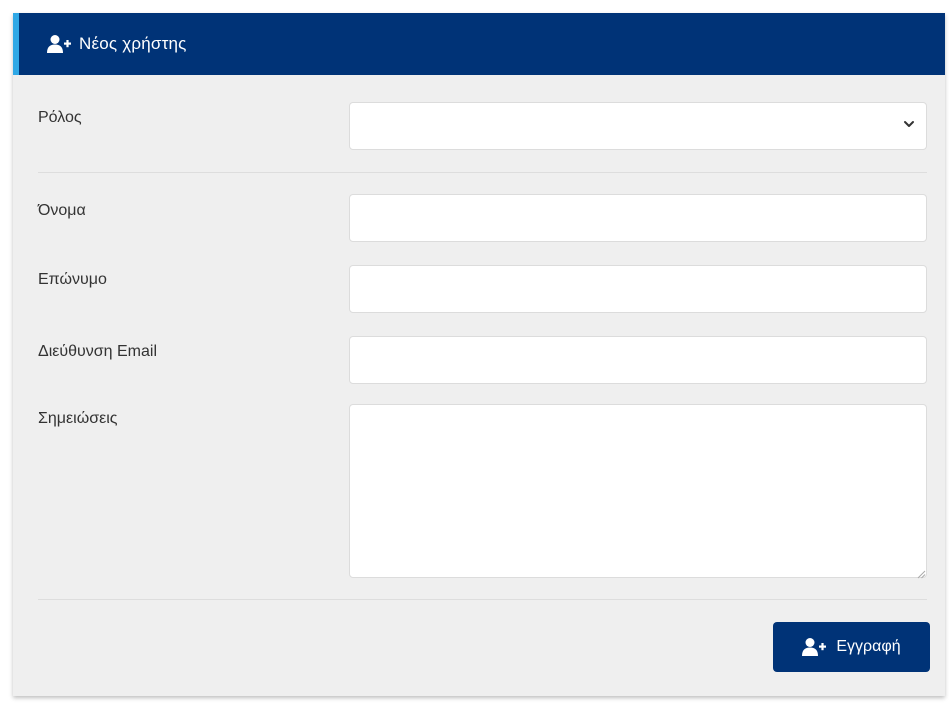  Describe the element at coordinates (909, 124) in the screenshot. I see `chevron-down-icon` at that location.